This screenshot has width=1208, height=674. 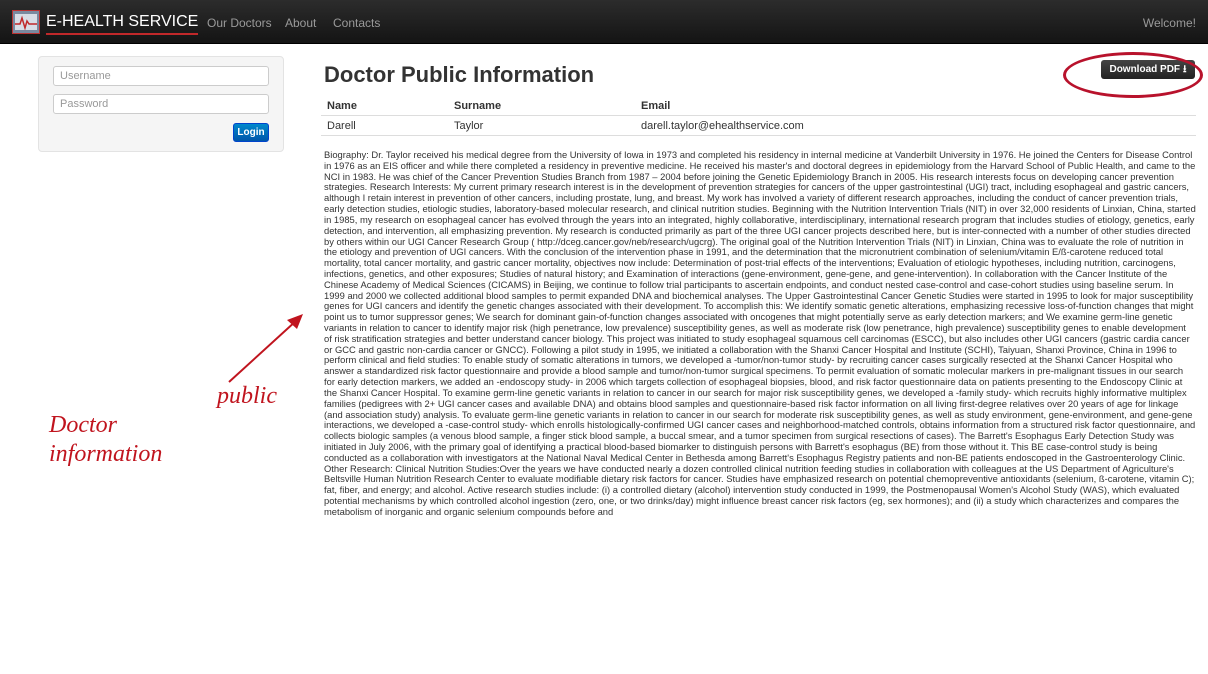 What do you see at coordinates (342, 105) in the screenshot?
I see `header-name: Name` at bounding box center [342, 105].